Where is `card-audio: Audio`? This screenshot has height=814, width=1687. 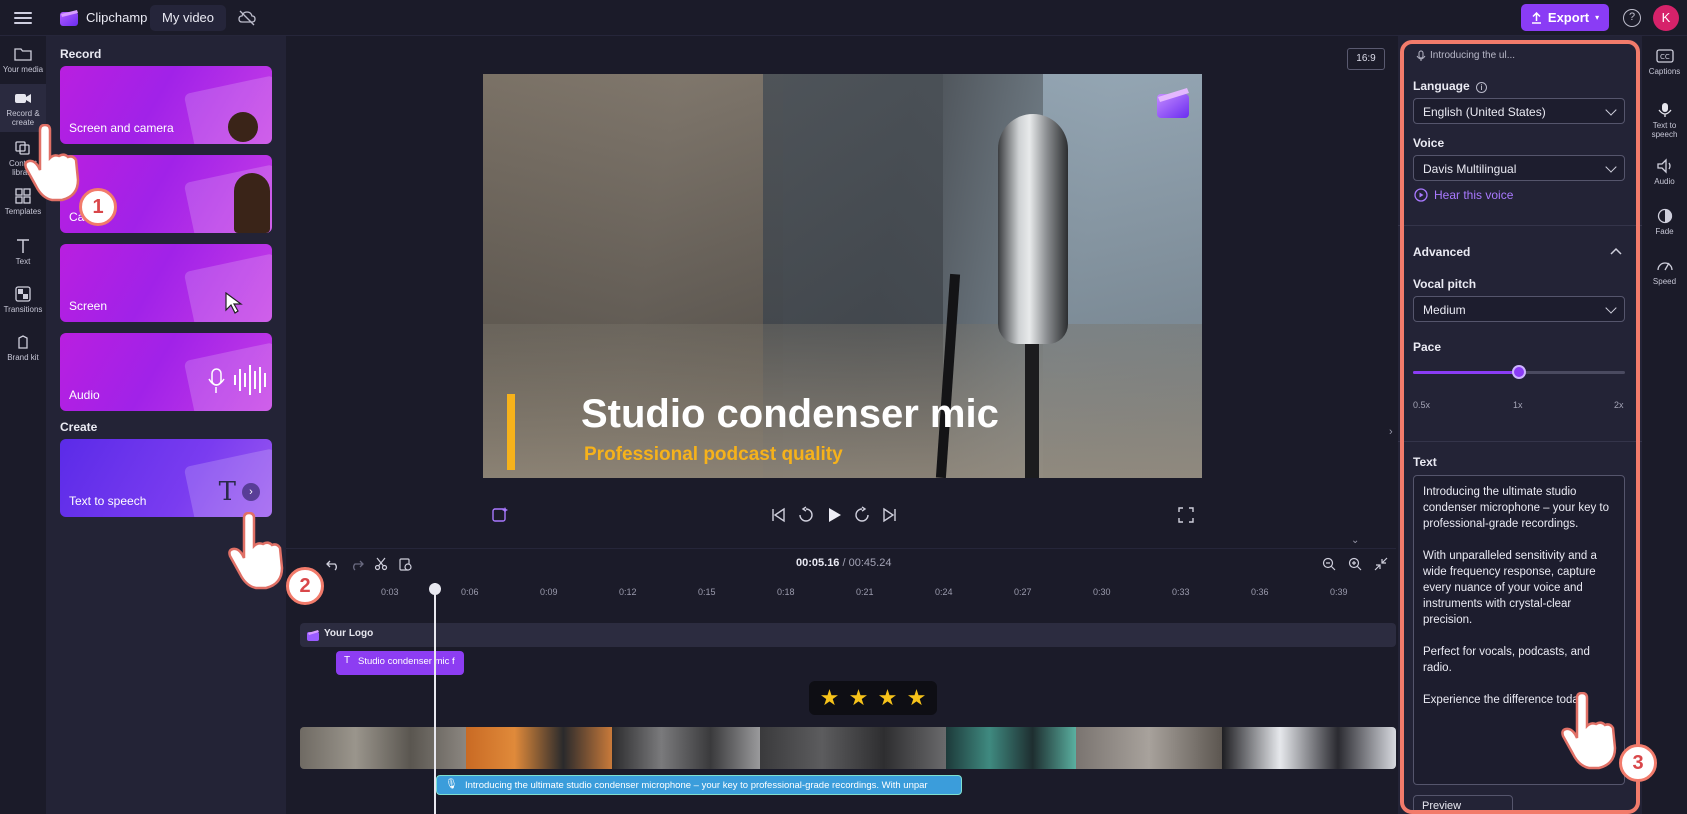 card-audio: Audio is located at coordinates (166, 372).